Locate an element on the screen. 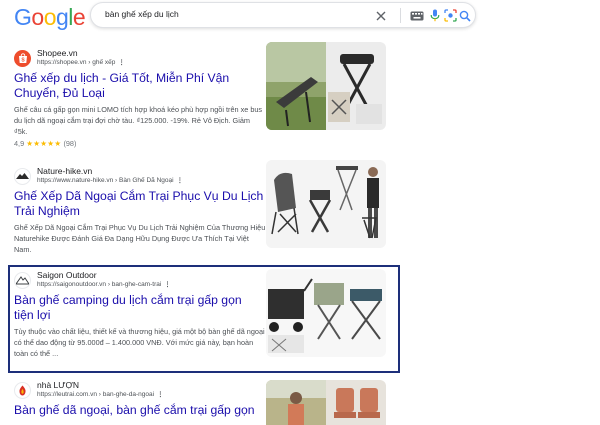  logo-letter-o2: o is located at coordinates (50, 17).